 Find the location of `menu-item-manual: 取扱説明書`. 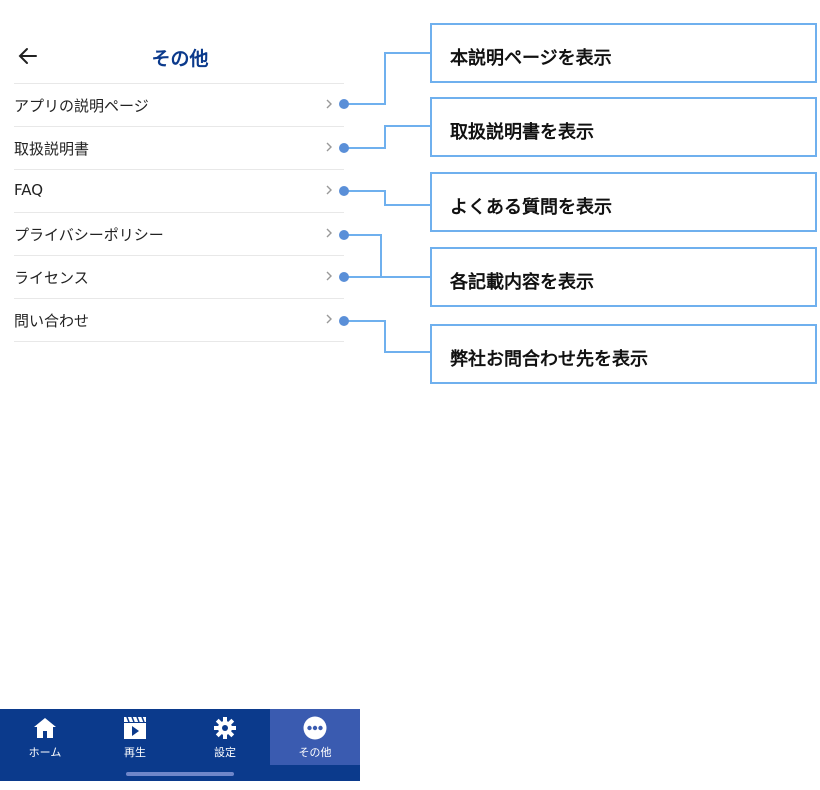

menu-item-manual: 取扱説明書 is located at coordinates (179, 147).